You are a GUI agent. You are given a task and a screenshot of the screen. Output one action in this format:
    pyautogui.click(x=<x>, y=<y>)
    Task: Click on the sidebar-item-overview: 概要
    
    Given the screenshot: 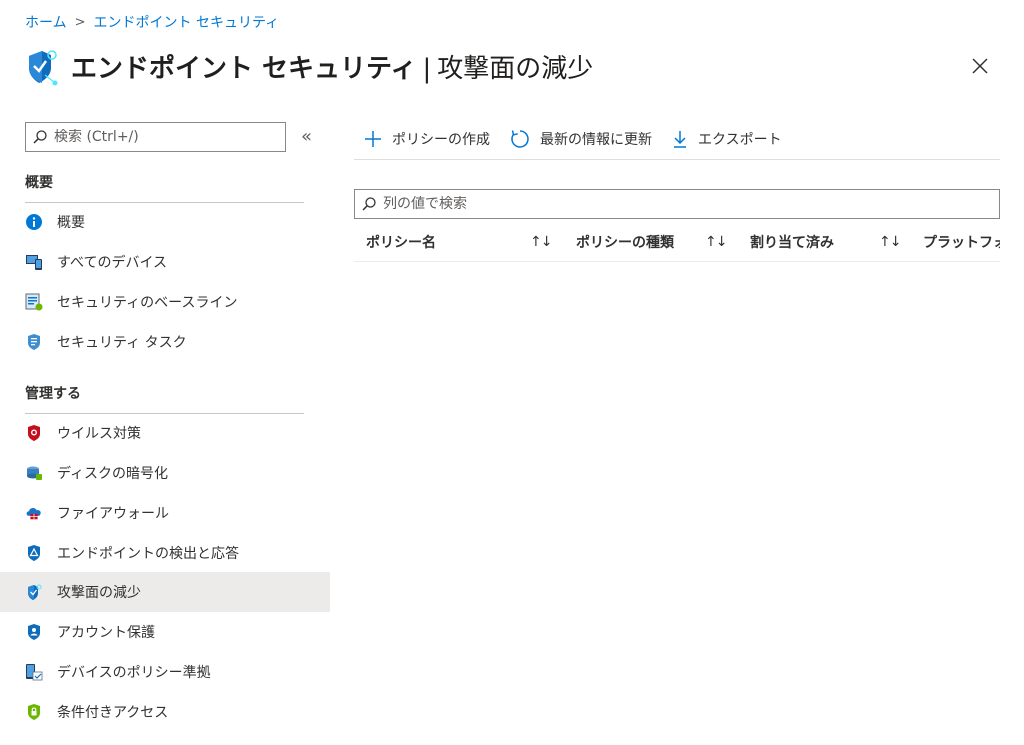 What is the action you would take?
    pyautogui.click(x=165, y=222)
    